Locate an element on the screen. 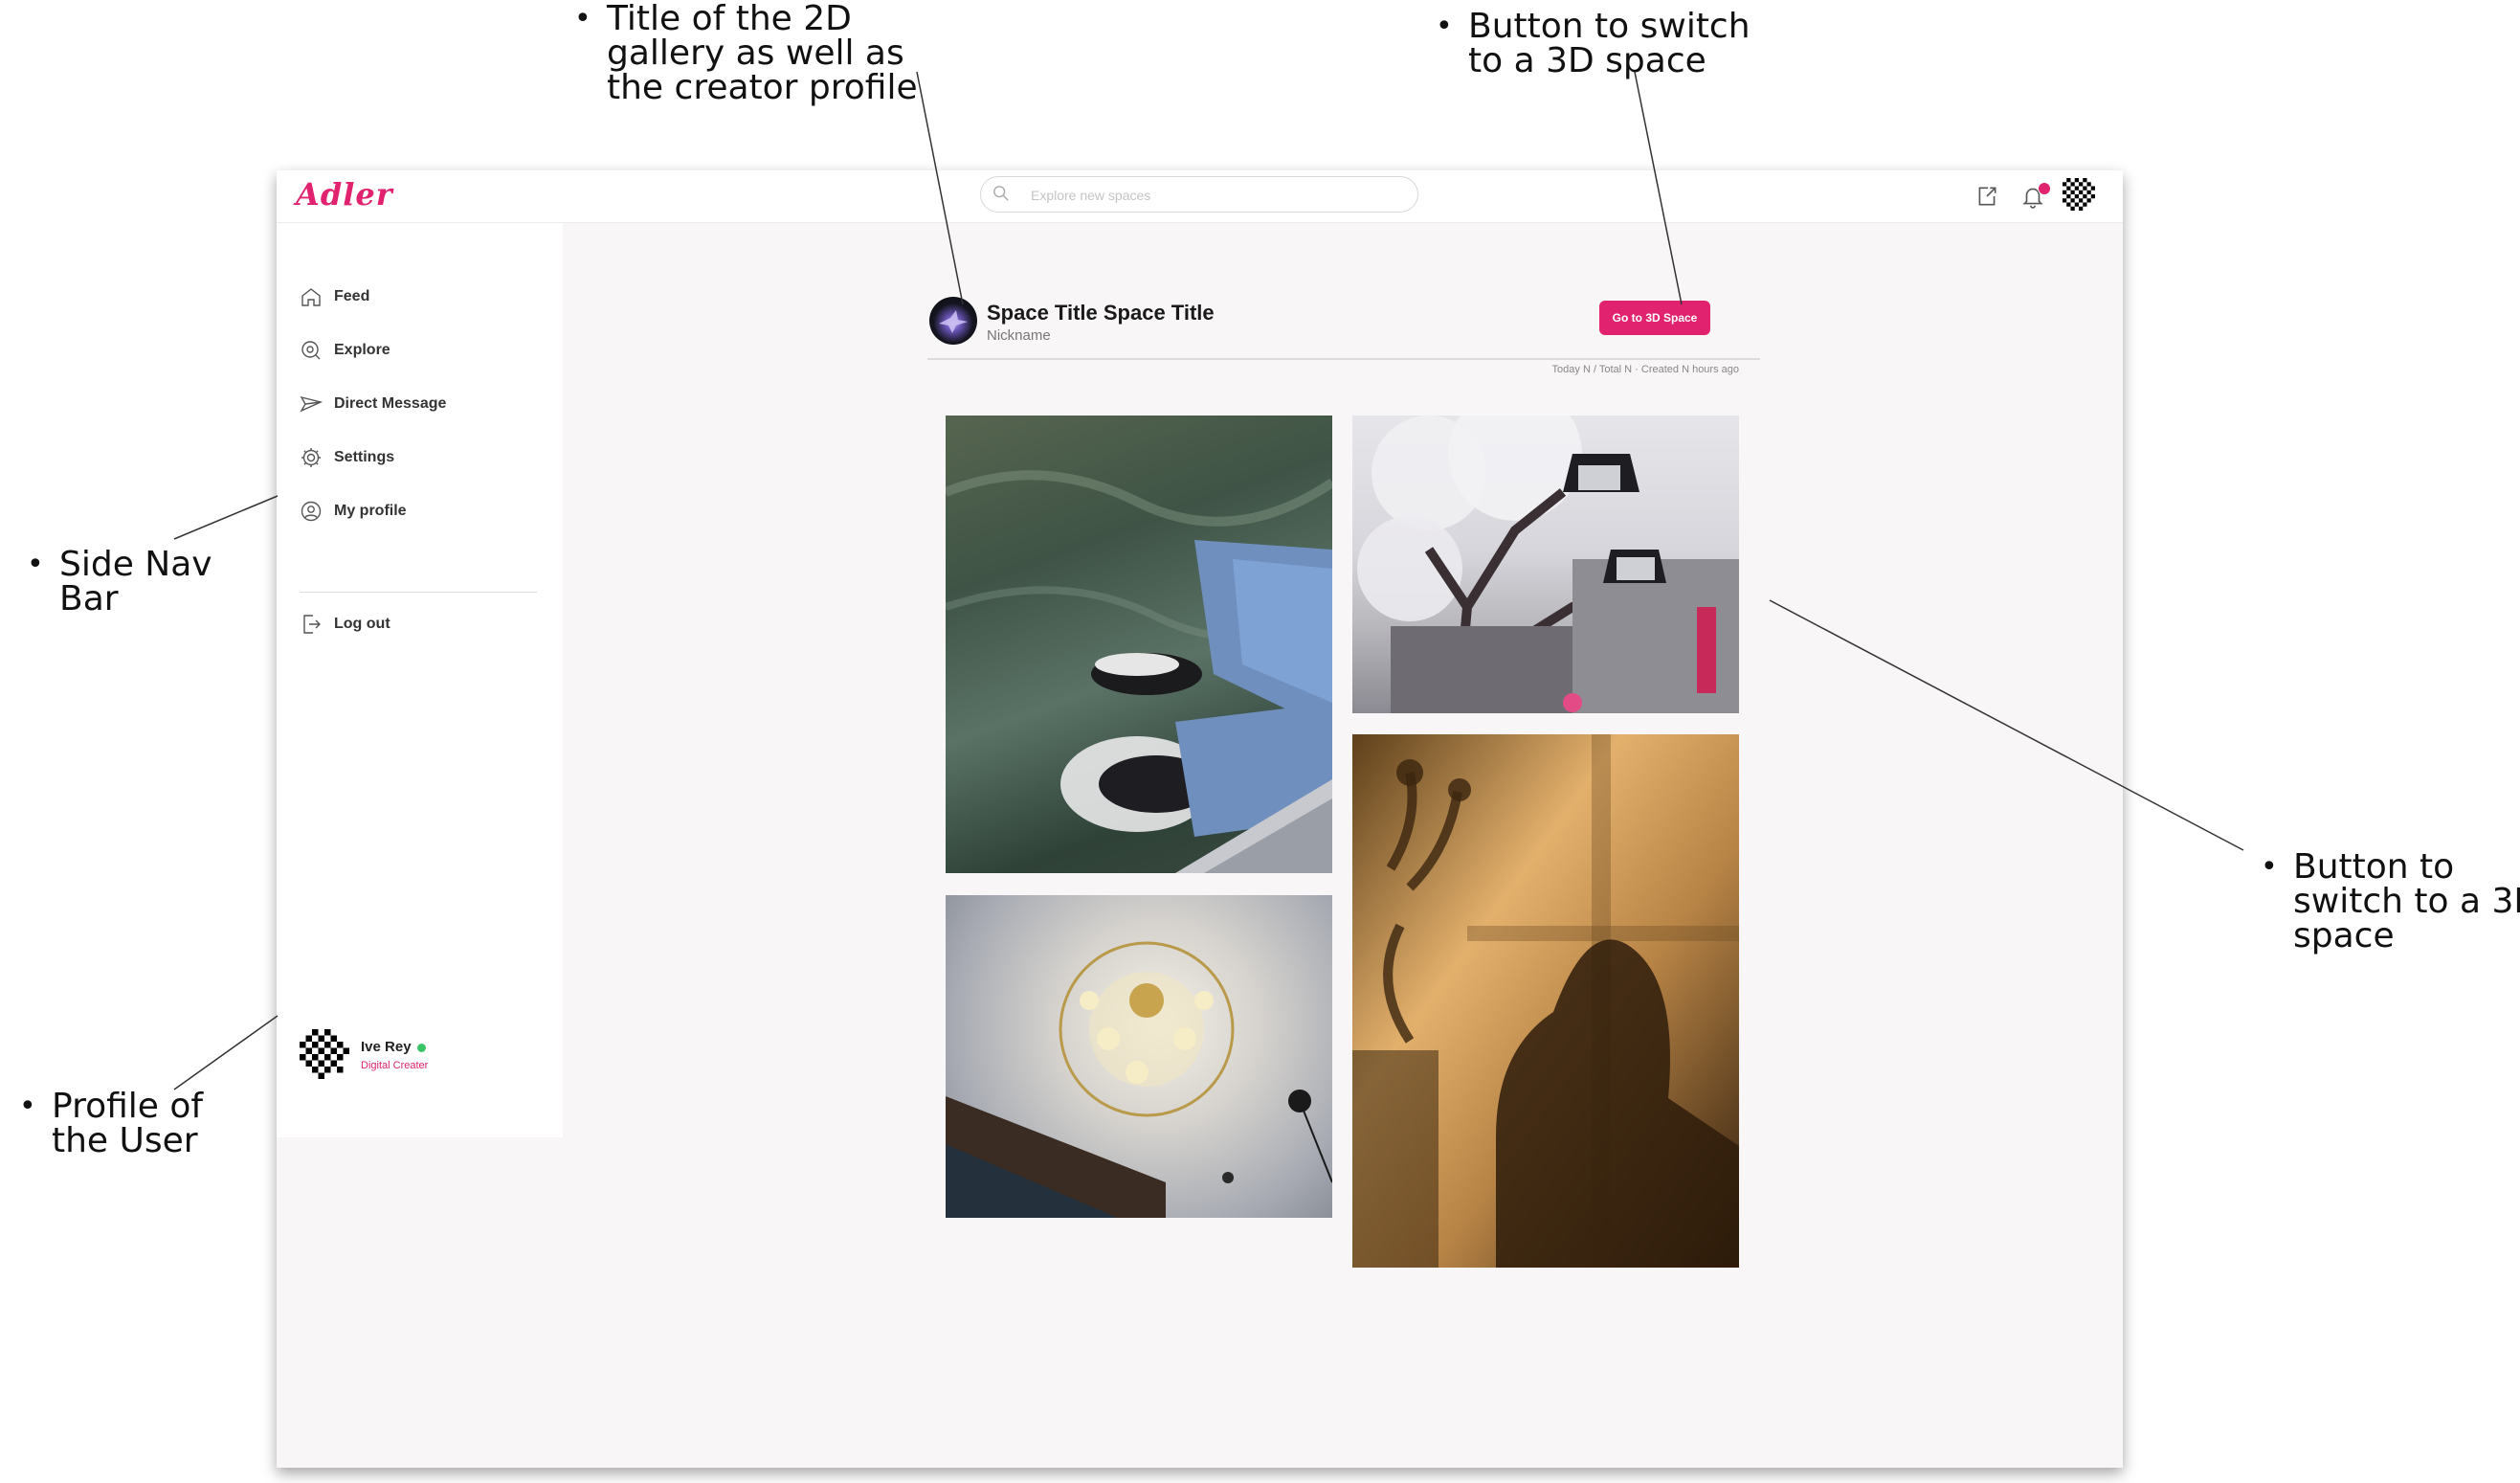  profile-name-text: Ive Rey is located at coordinates (386, 1047).